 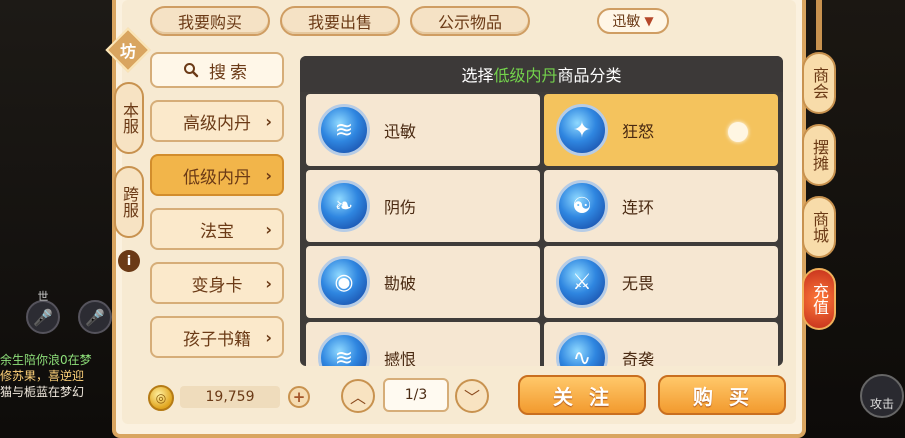 What do you see at coordinates (46, 360) in the screenshot?
I see `chat-line: 余生陪你浪0在梦` at bounding box center [46, 360].